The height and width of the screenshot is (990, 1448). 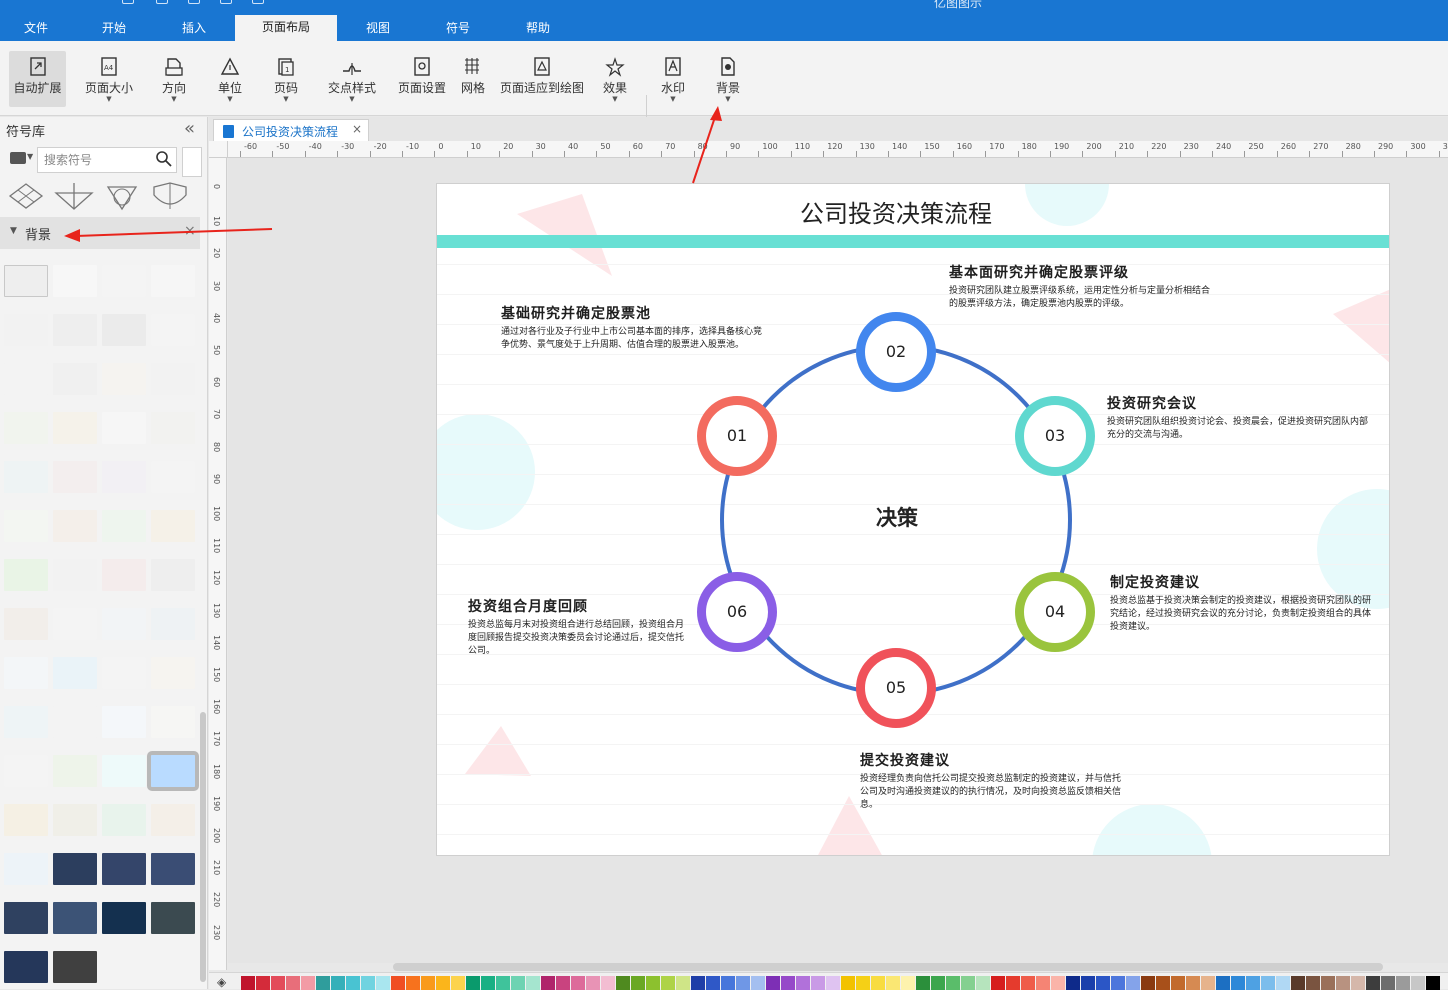 I want to click on unit-dropdown-icon: ▼, so click(x=230, y=99).